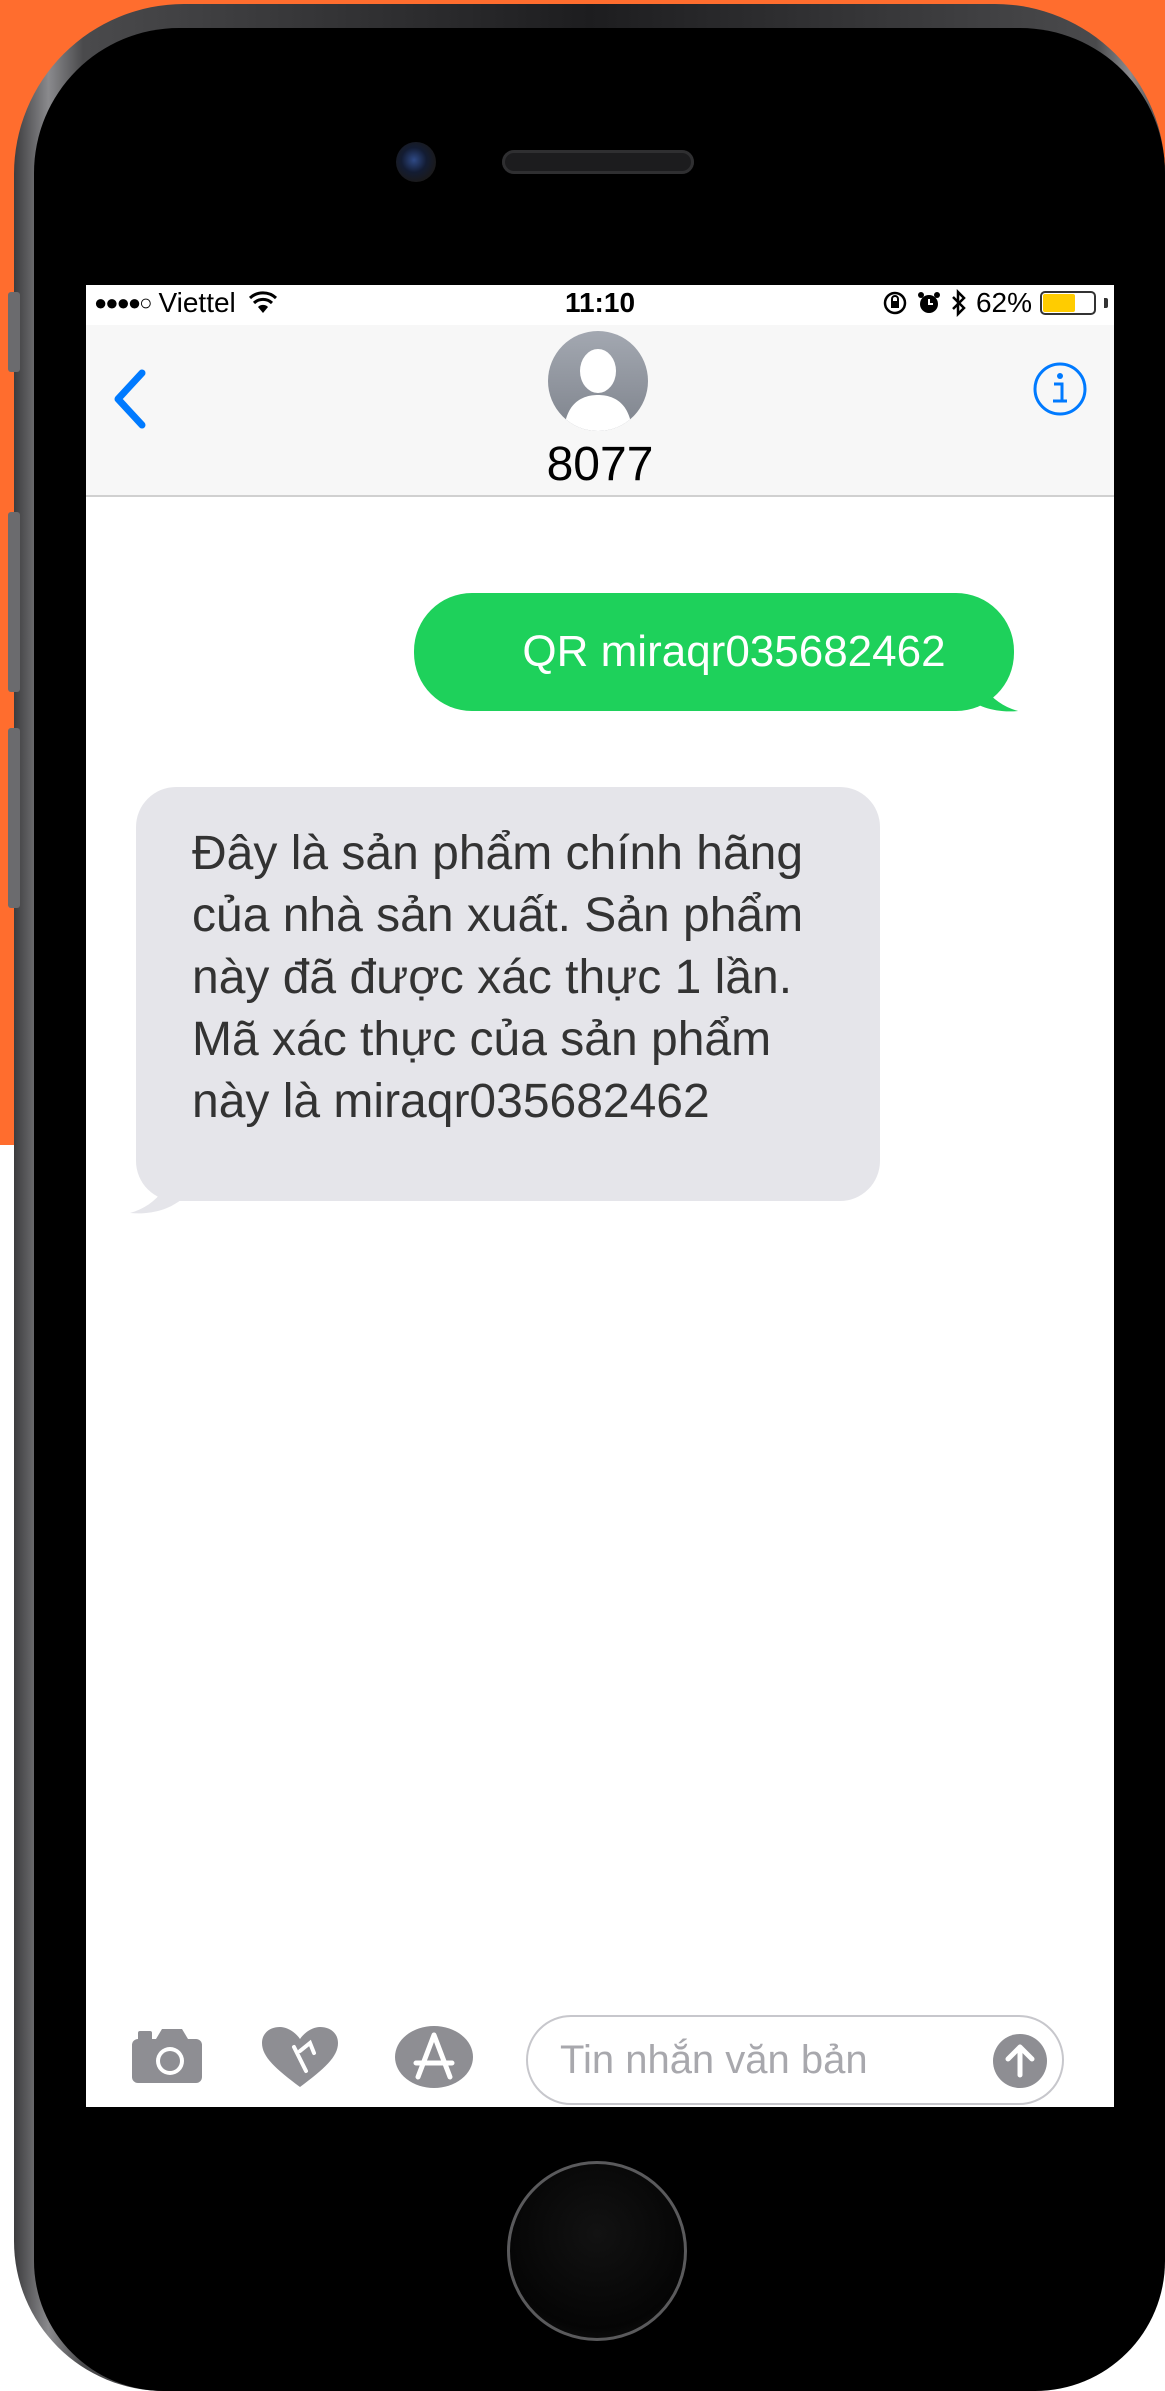 This screenshot has height=2391, width=1165. Describe the element at coordinates (928, 302) in the screenshot. I see `alarm-icon` at that location.